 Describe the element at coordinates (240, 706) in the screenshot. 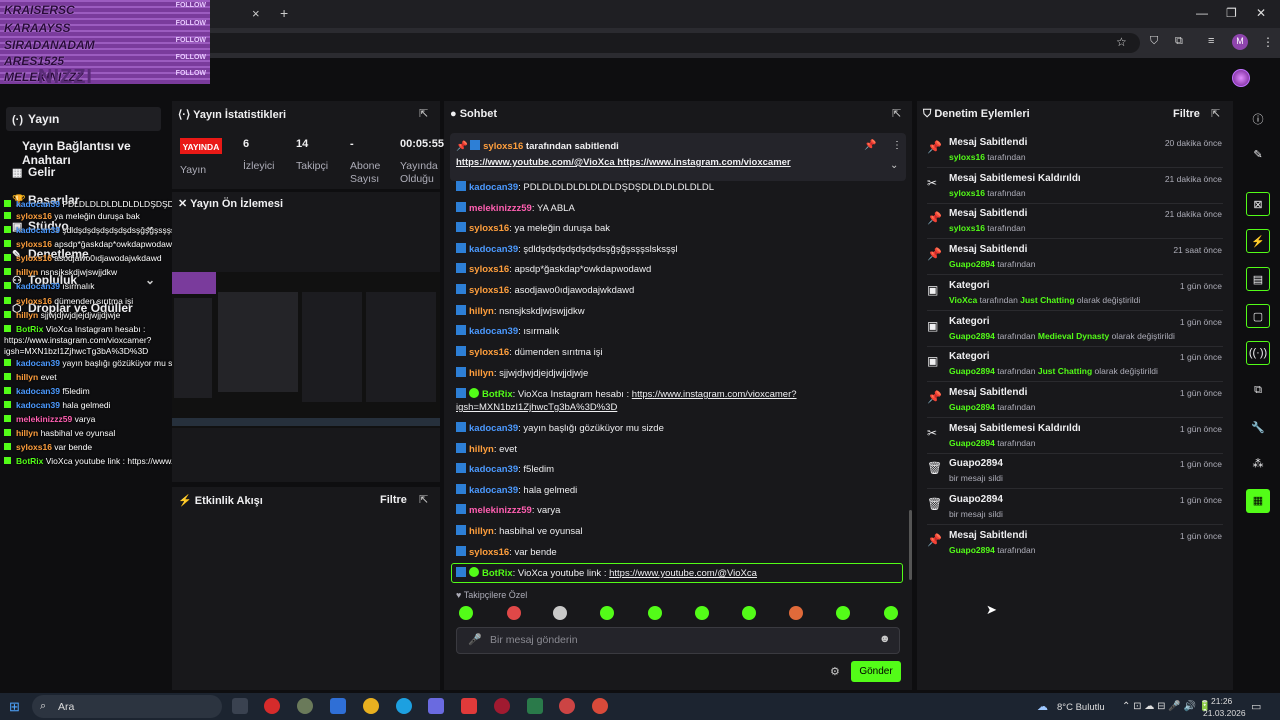

I see `task-view-icon` at that location.